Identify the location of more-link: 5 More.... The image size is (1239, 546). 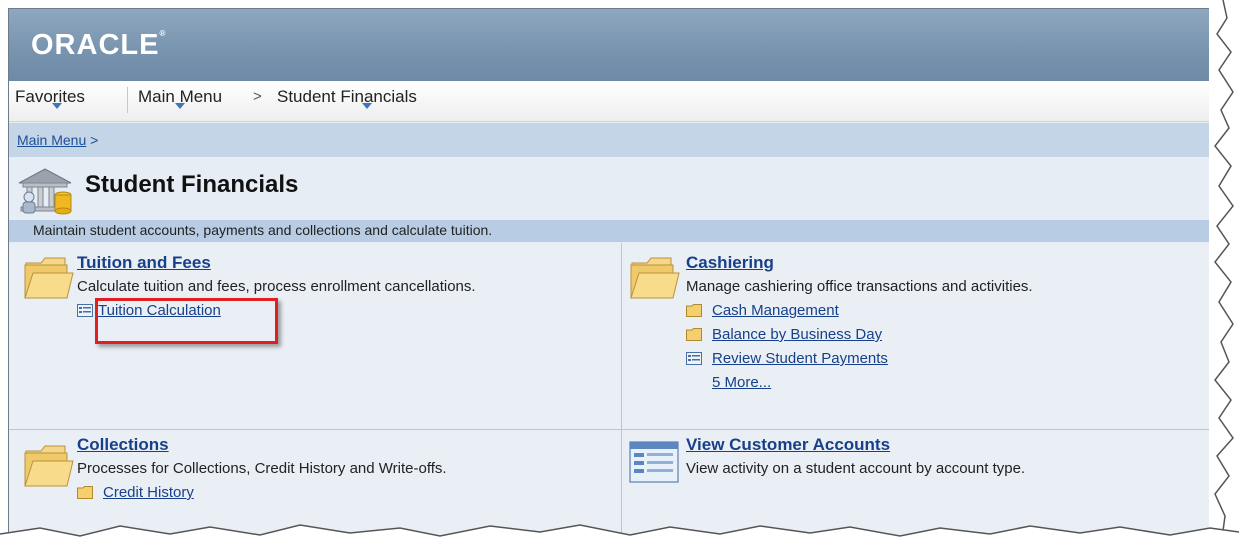
(741, 382).